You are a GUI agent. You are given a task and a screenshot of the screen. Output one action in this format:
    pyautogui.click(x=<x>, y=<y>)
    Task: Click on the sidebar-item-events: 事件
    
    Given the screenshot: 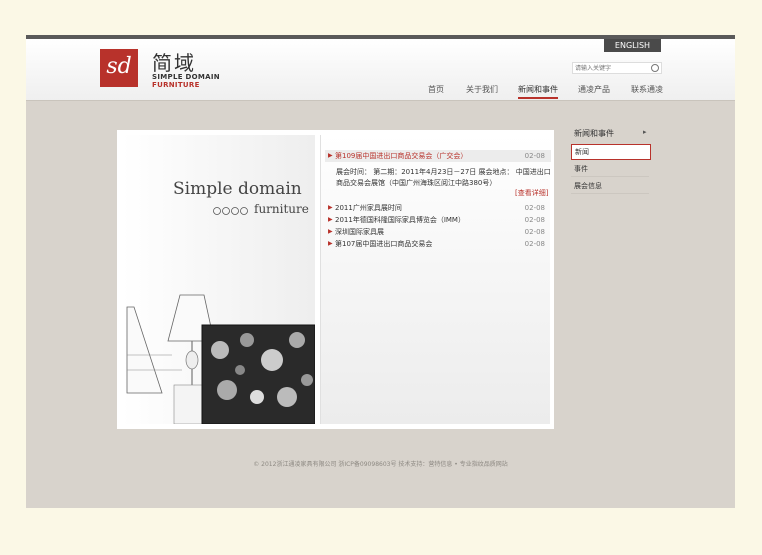 What is the action you would take?
    pyautogui.click(x=610, y=169)
    